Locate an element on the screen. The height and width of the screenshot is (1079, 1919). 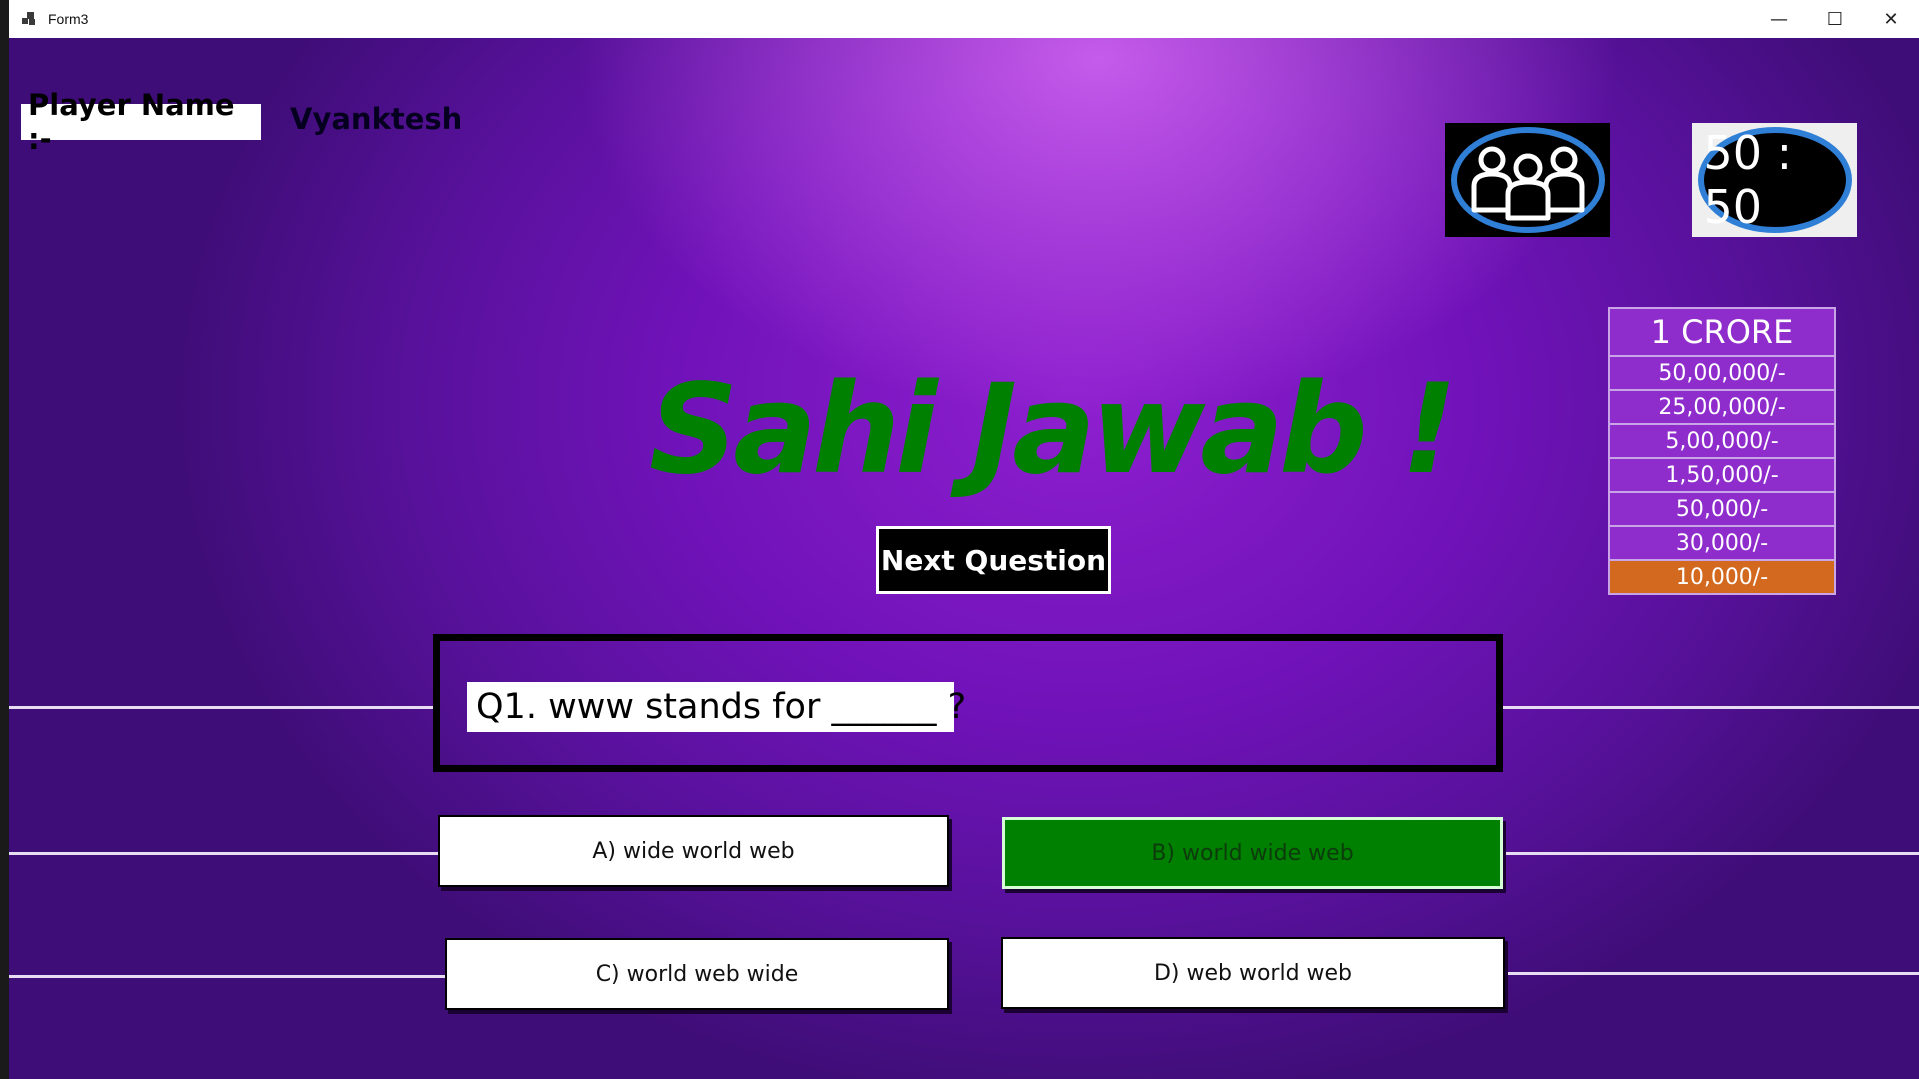
window-controls: — ☐ ✕ is located at coordinates (1835, 19).